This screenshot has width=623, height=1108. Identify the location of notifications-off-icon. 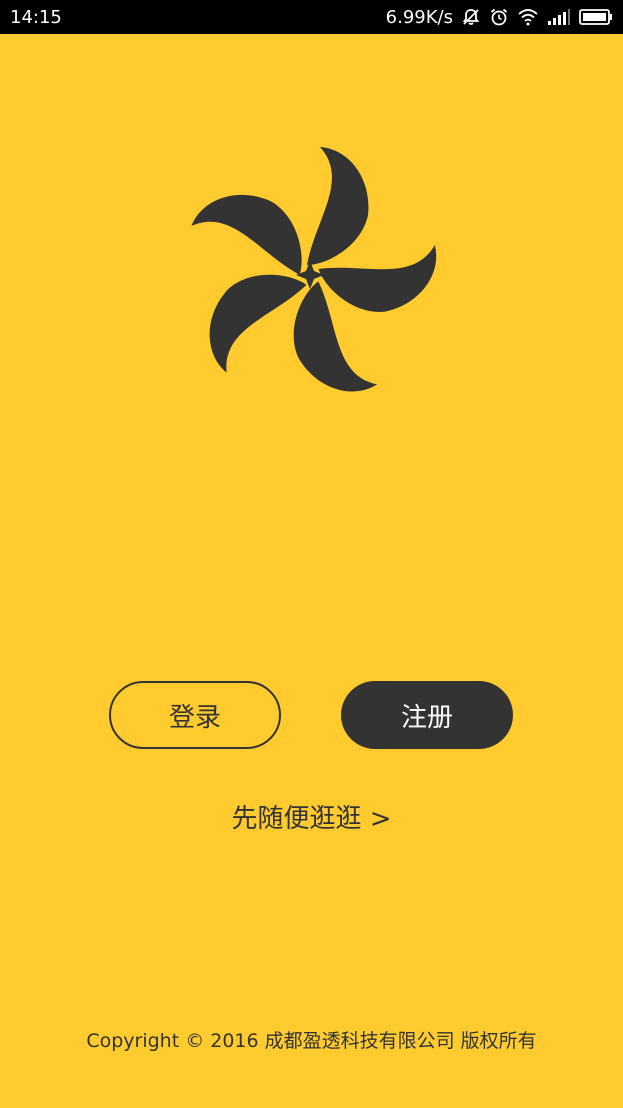
(471, 17).